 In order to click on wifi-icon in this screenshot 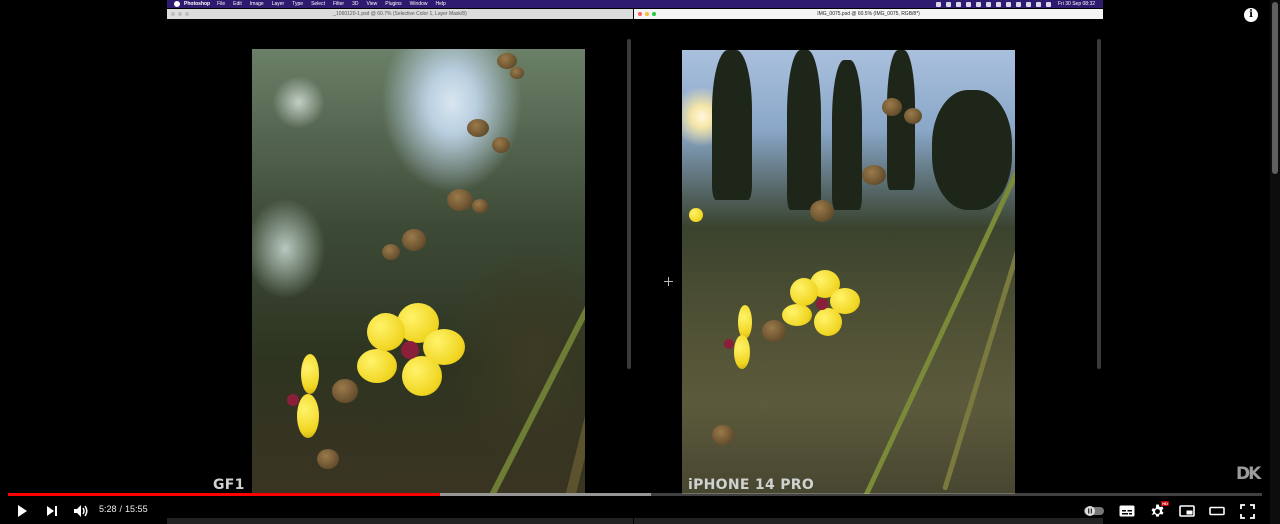, I will do `click(1029, 4)`.